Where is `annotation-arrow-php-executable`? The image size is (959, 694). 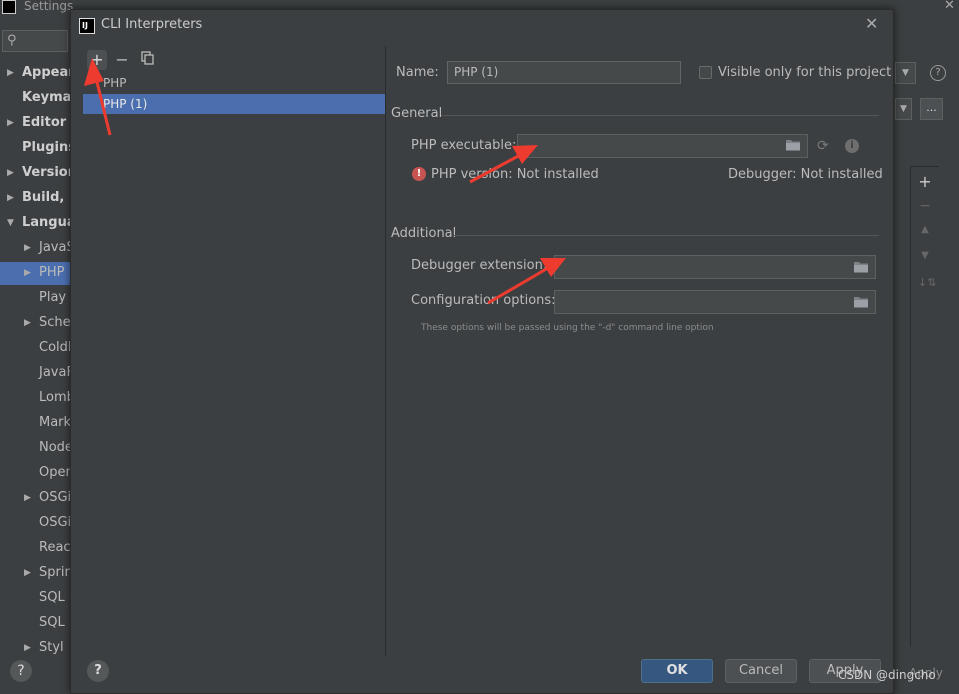 annotation-arrow-php-executable is located at coordinates (503, 164).